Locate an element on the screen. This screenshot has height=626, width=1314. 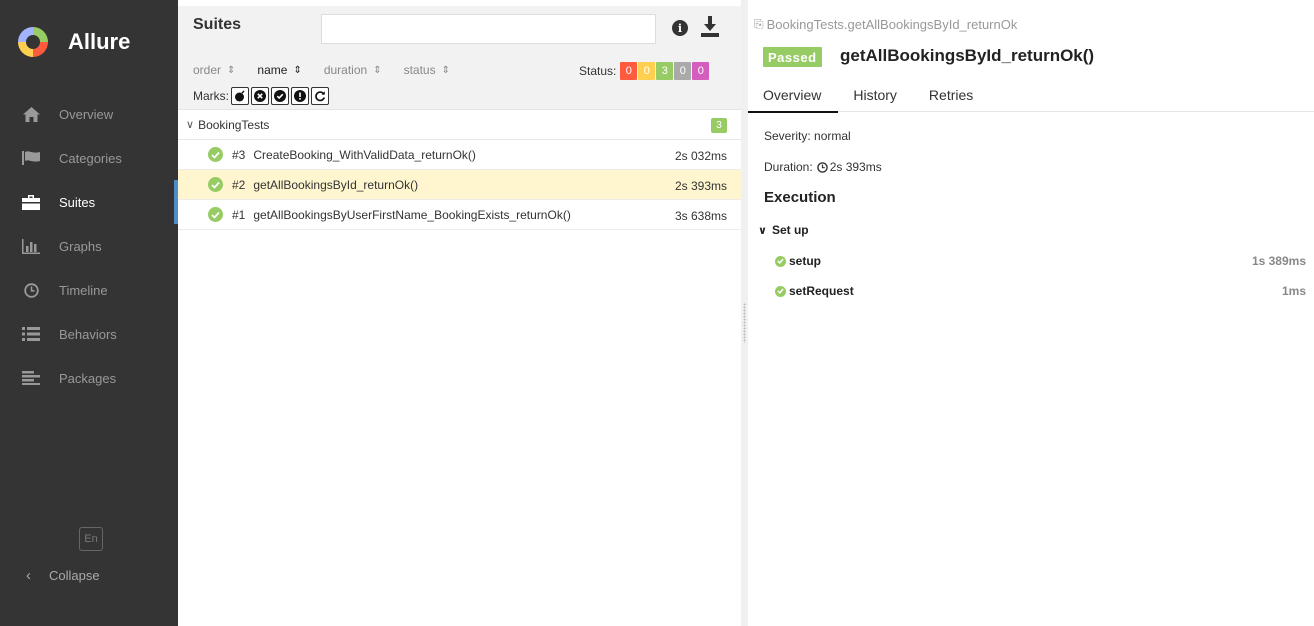
sort-order: order ⇕ is located at coordinates (214, 70).